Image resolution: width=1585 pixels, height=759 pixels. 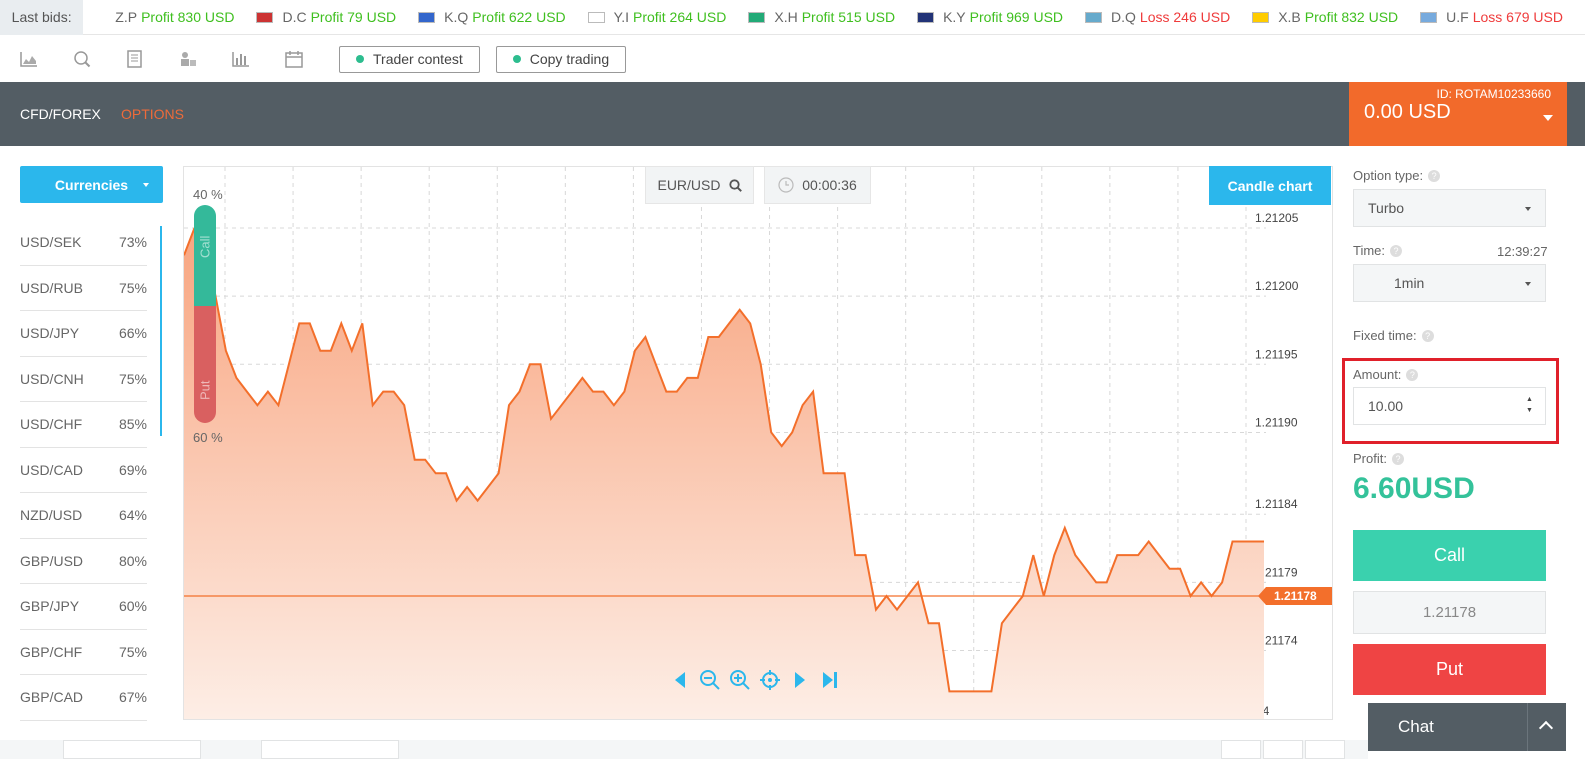 I want to click on scroll-right-icon, so click(x=800, y=680).